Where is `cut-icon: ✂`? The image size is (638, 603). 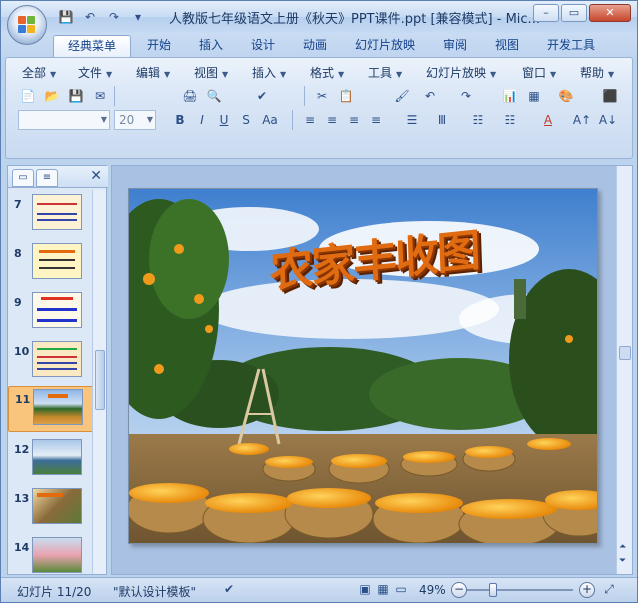 cut-icon: ✂ is located at coordinates (322, 96).